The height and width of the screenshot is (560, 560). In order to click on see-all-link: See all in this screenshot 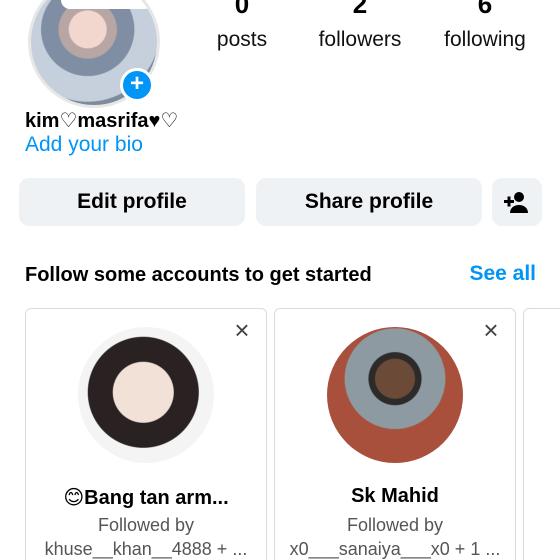, I will do `click(502, 274)`.